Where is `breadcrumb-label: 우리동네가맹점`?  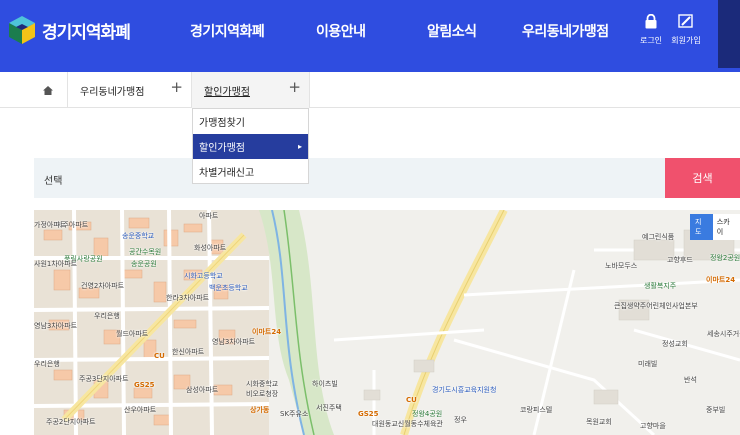
breadcrumb-label: 우리동네가맹점 is located at coordinates (112, 92).